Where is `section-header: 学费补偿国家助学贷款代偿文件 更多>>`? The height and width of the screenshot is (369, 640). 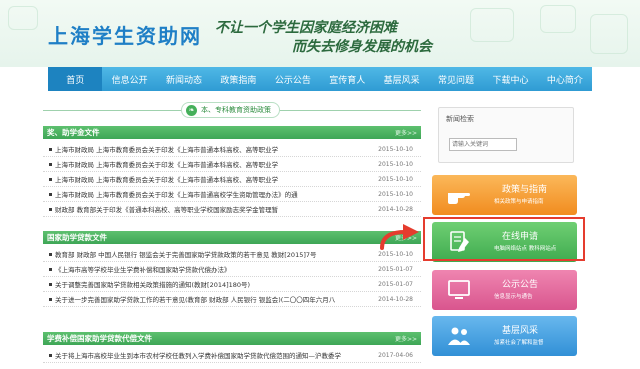 section-header: 学费补偿国家助学贷款代偿文件 更多>> is located at coordinates (232, 338).